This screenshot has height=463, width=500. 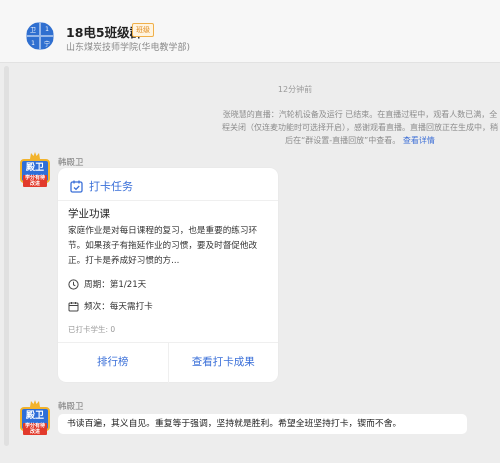 I want to click on avatar-char: 宁, so click(x=47, y=43).